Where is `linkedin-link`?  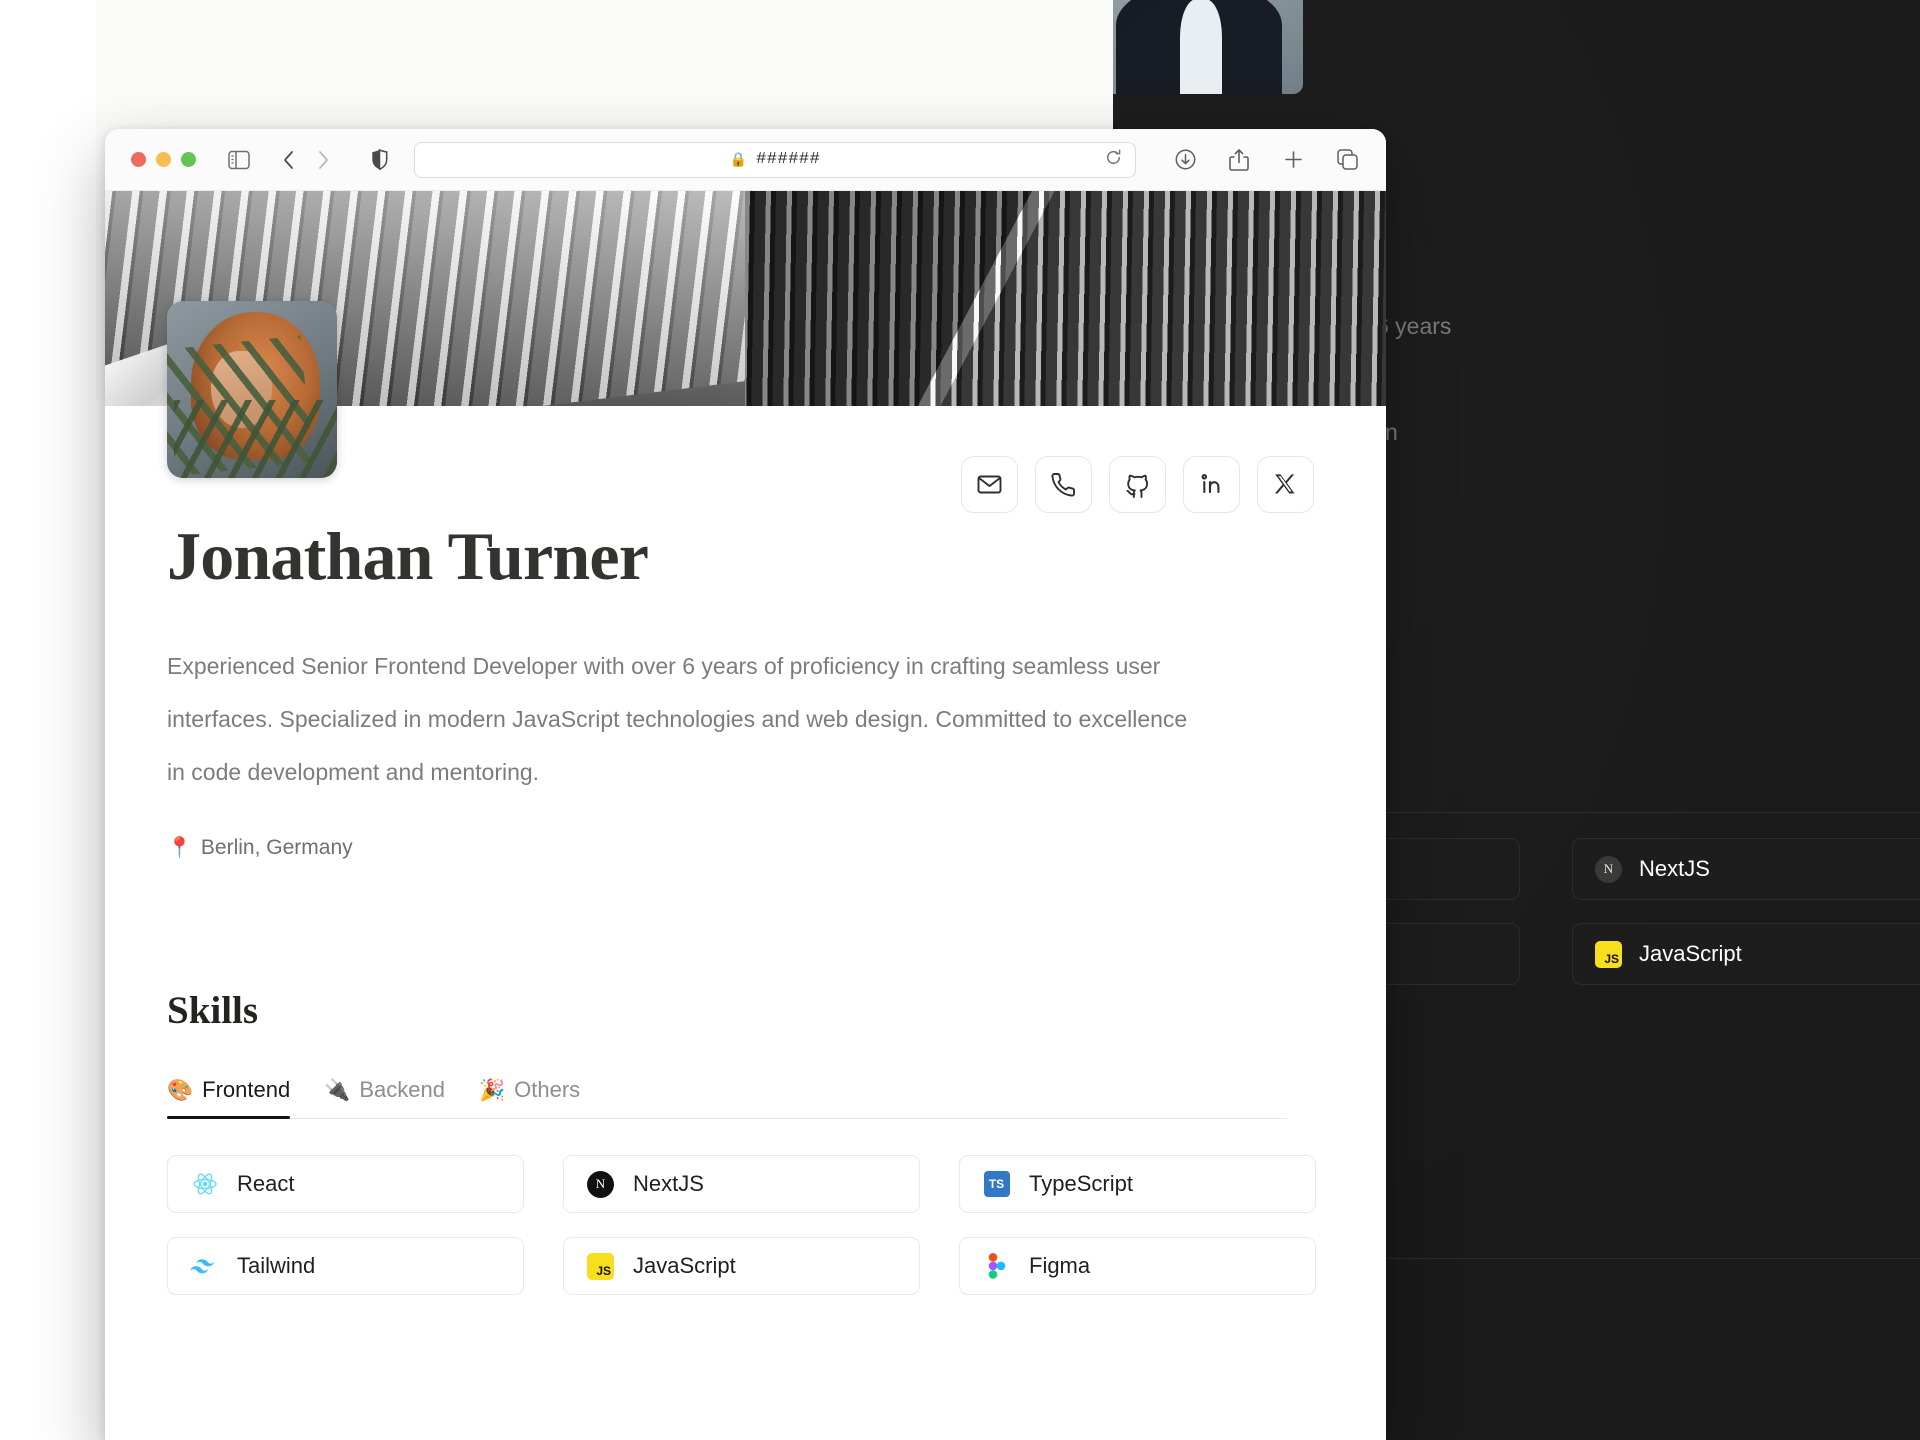 linkedin-link is located at coordinates (1211, 484).